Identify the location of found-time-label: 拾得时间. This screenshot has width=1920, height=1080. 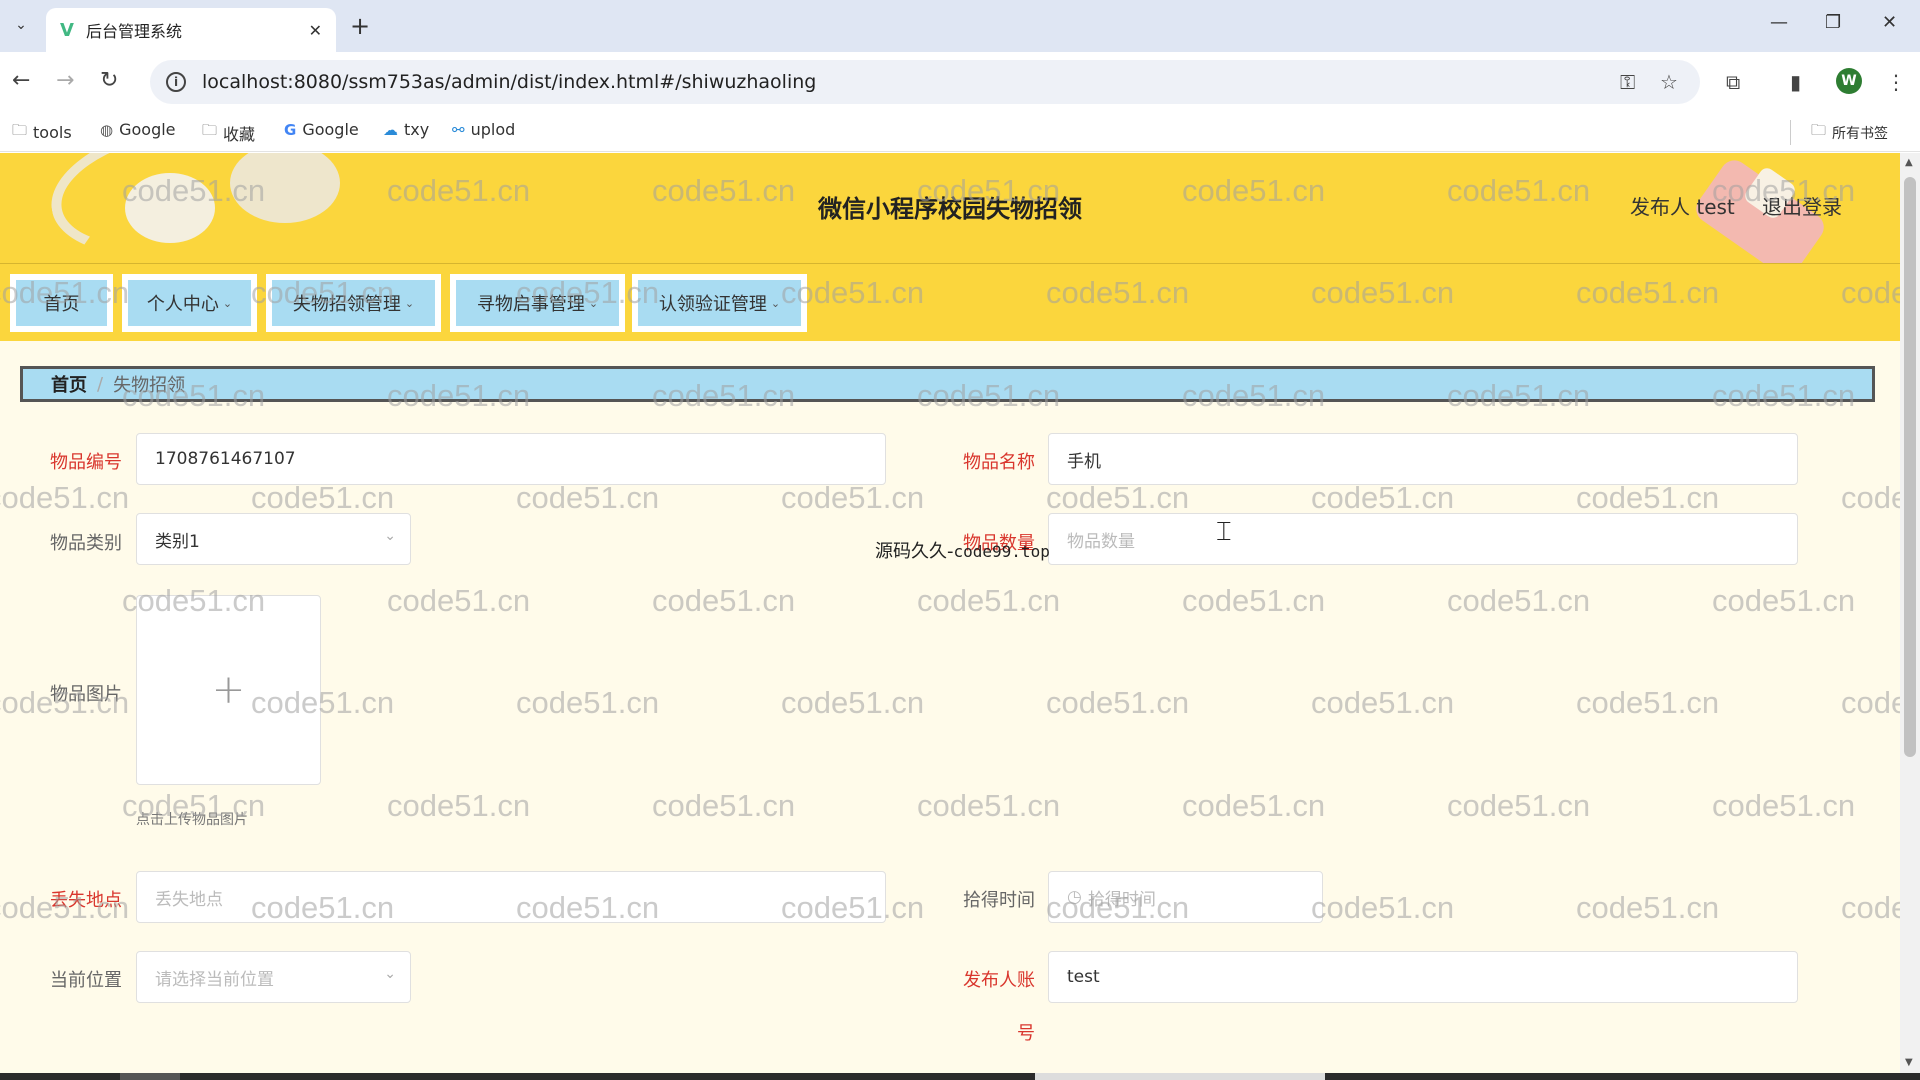
(999, 900).